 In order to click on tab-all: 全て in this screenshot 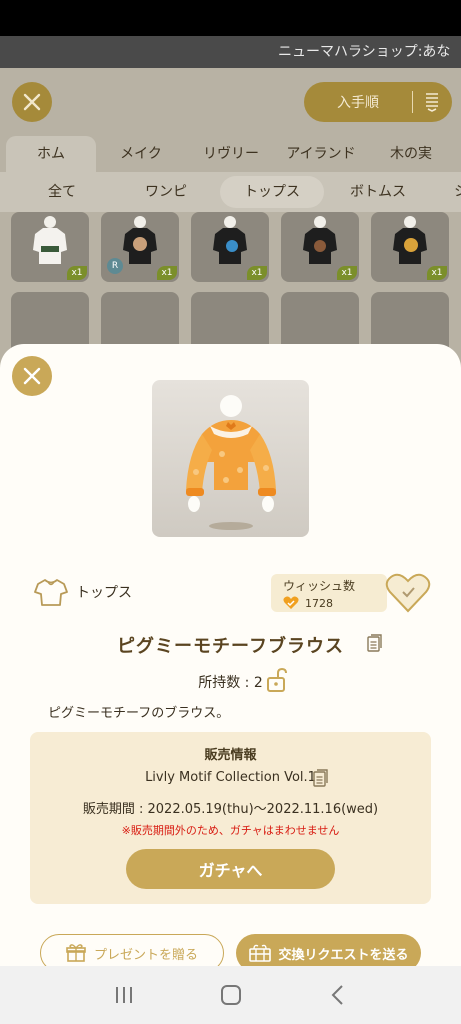, I will do `click(62, 192)`.